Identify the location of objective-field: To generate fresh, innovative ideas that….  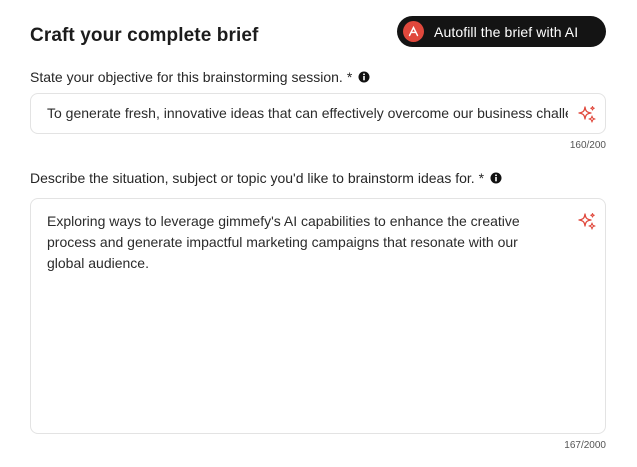
(318, 113).